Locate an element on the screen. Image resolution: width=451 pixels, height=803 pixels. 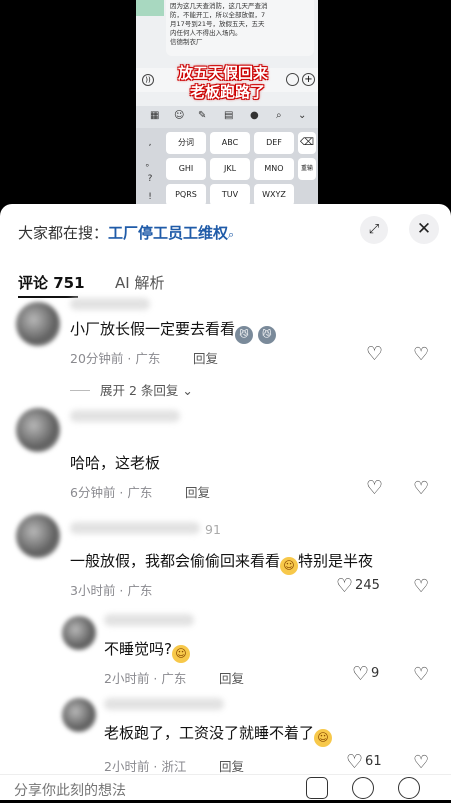
like-count: 9 is located at coordinates (375, 673).